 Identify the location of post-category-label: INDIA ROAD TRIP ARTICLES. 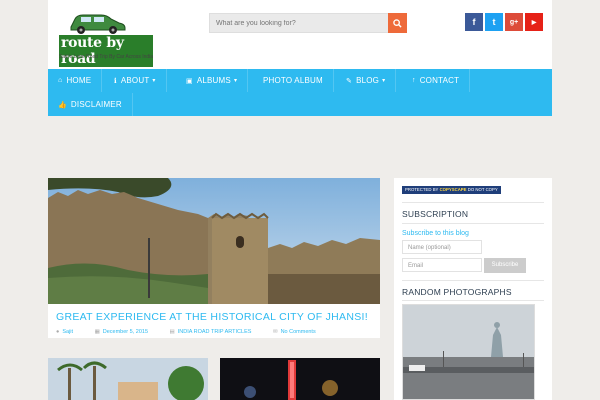
(214, 332).